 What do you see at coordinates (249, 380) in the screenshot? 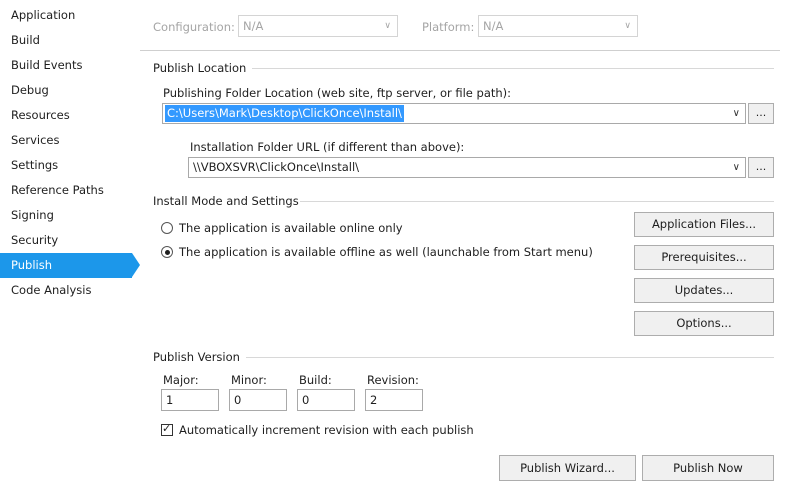
I see `minor-label: Minor:` at bounding box center [249, 380].